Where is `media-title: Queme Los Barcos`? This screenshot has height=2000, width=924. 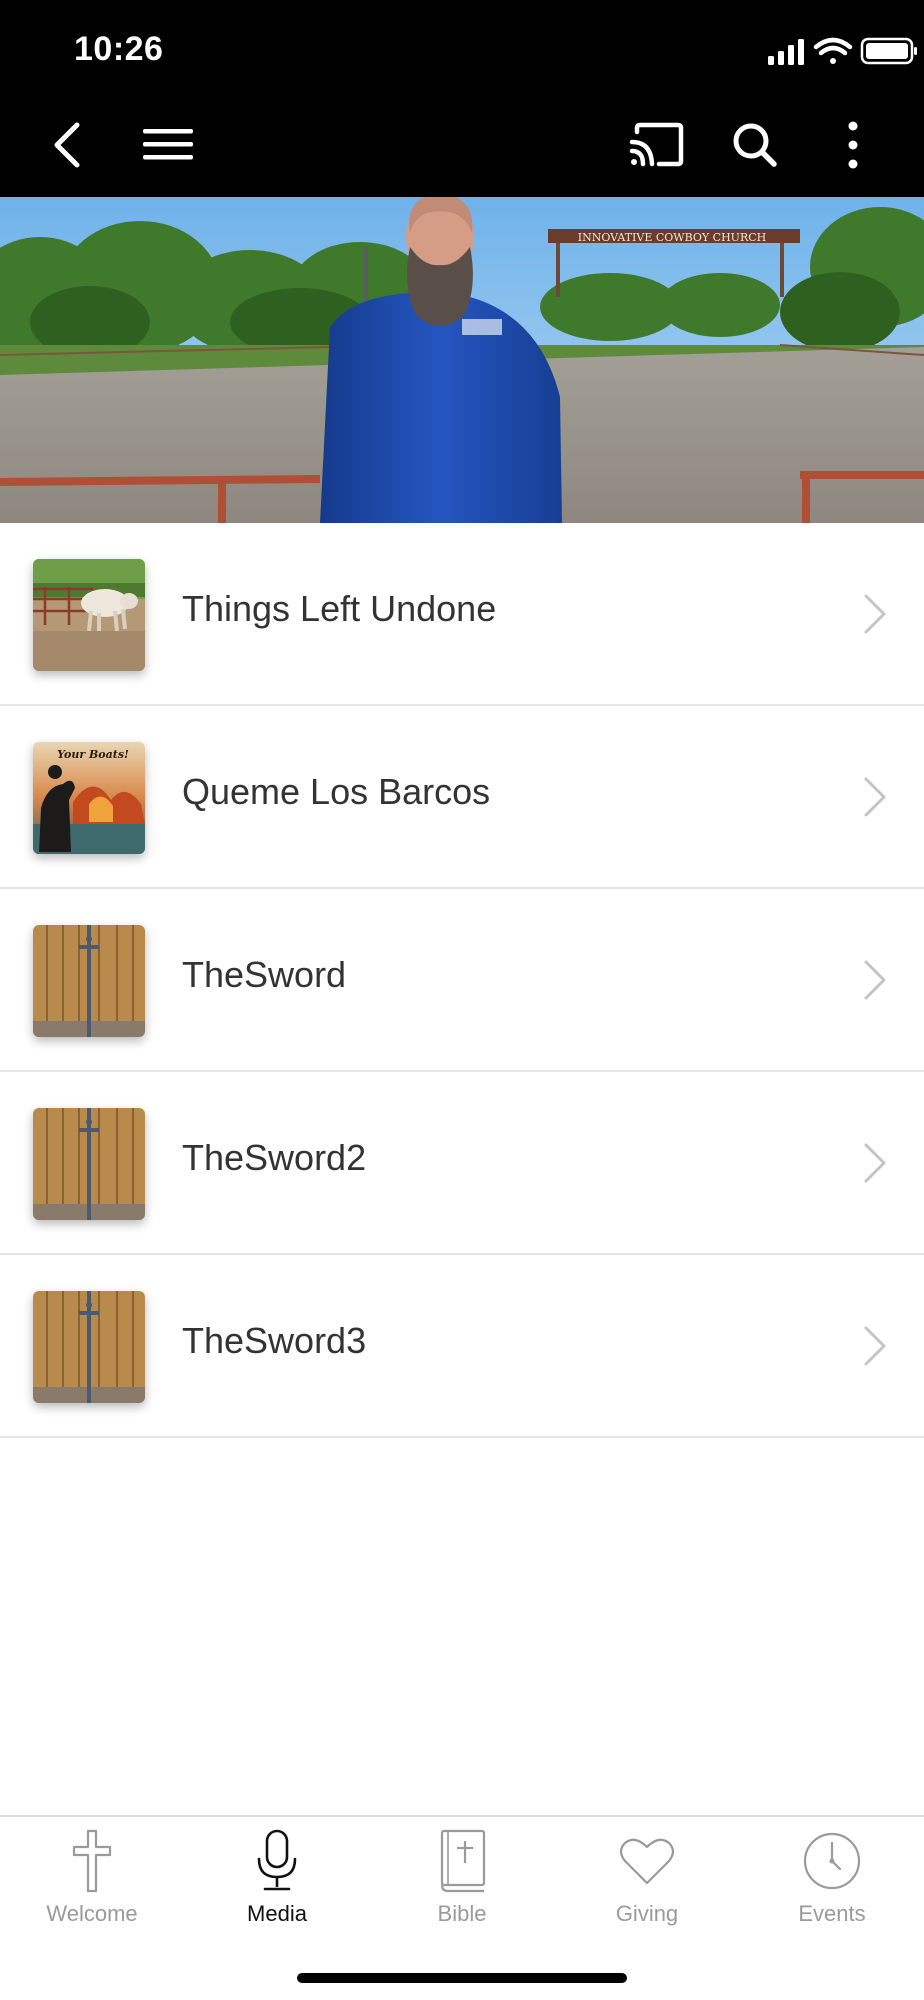
media-title: Queme Los Barcos is located at coordinates (336, 791).